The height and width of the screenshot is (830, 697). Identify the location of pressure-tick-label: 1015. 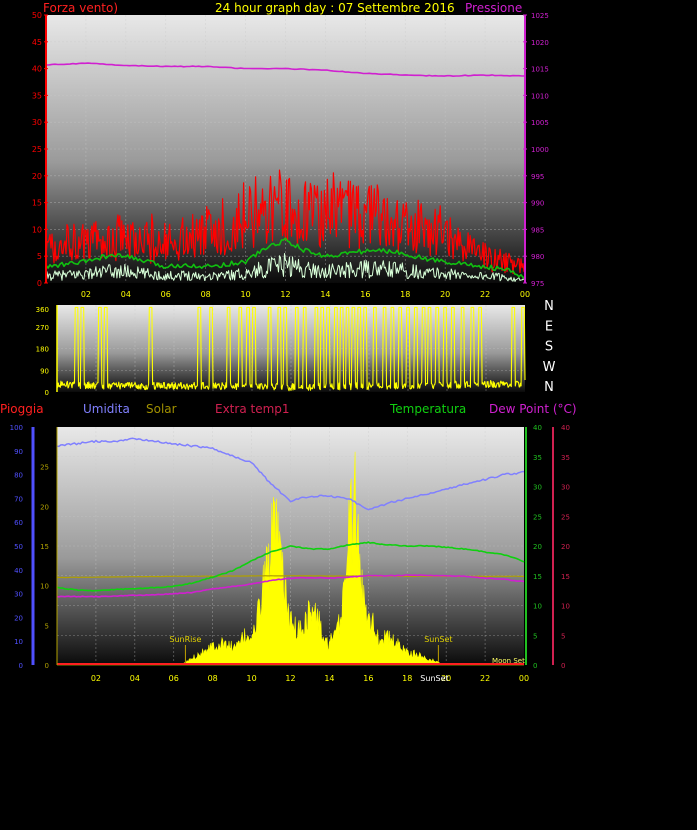
(540, 70).